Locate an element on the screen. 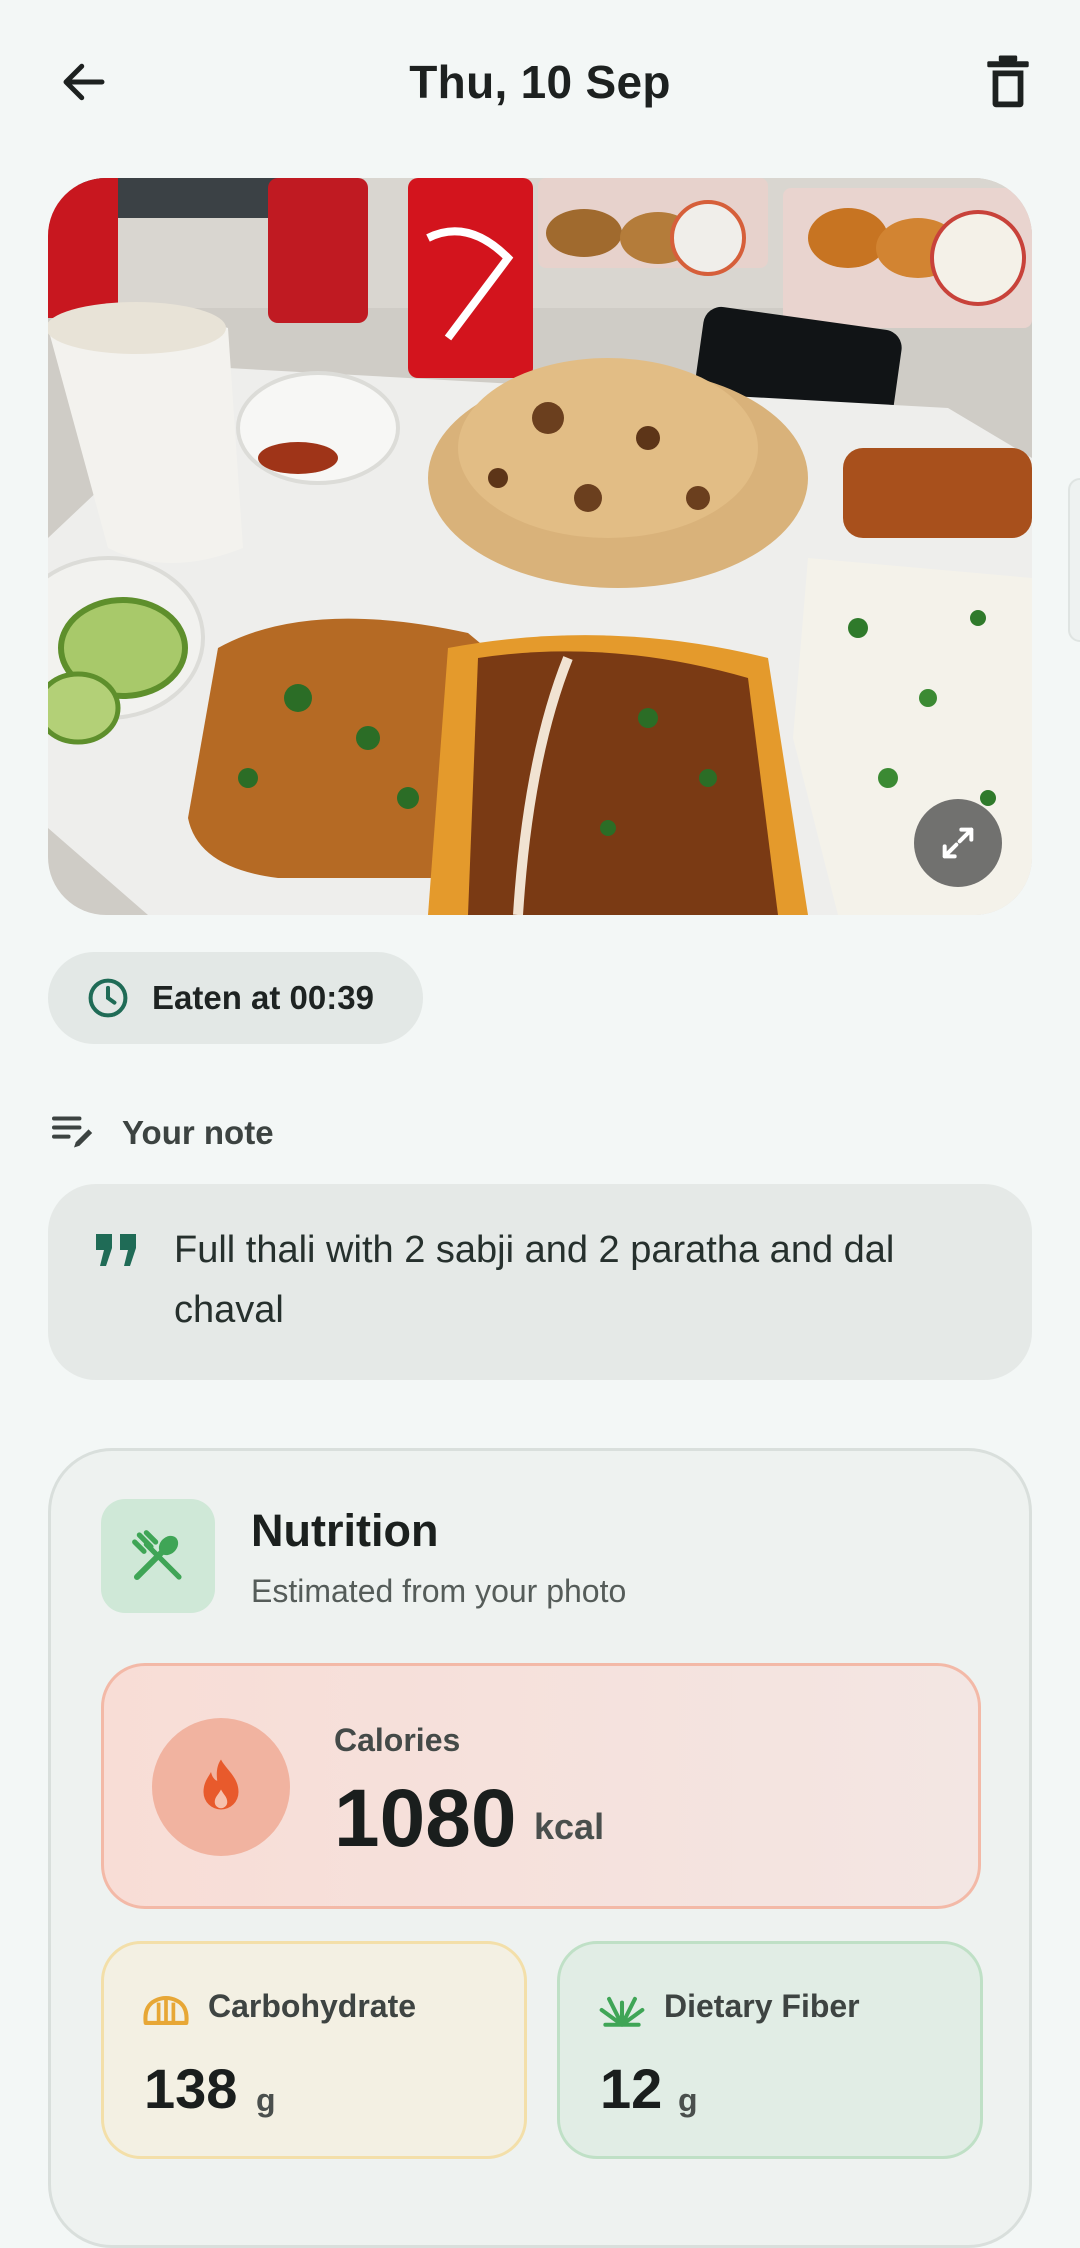 The image size is (1080, 2248). carbohydrate-card: Carbohydrate 138 g is located at coordinates (314, 2050).